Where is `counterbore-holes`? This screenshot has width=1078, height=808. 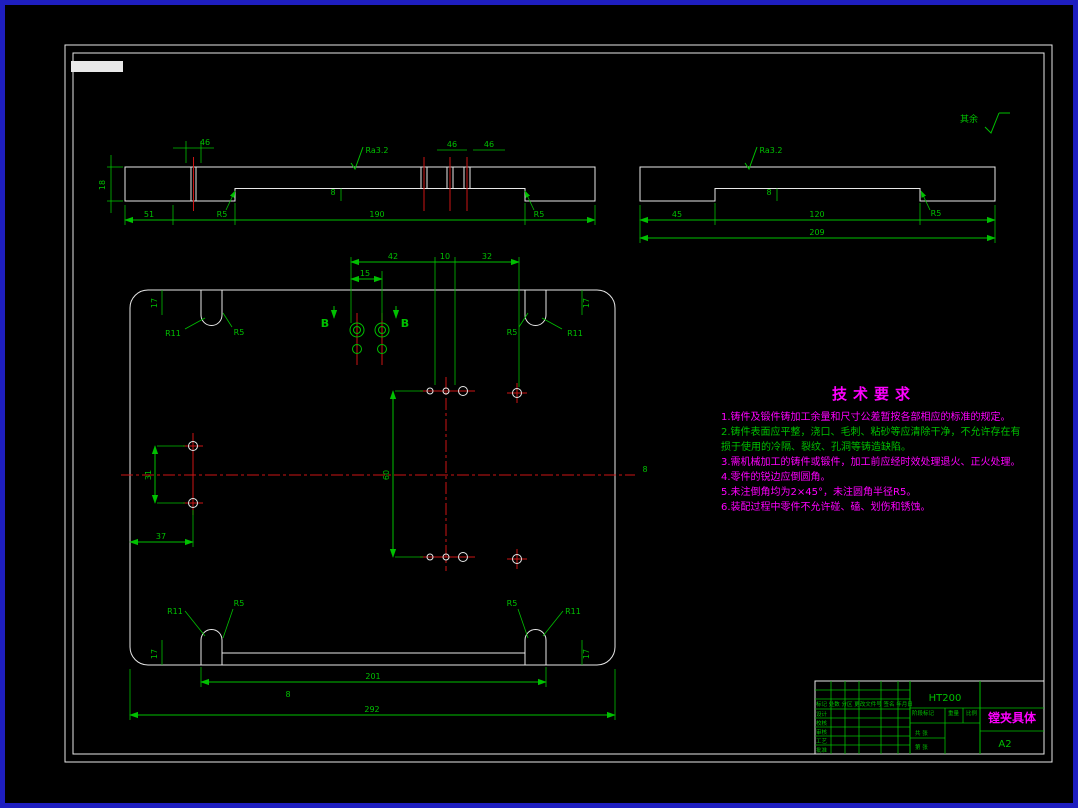 counterbore-holes is located at coordinates (369, 338).